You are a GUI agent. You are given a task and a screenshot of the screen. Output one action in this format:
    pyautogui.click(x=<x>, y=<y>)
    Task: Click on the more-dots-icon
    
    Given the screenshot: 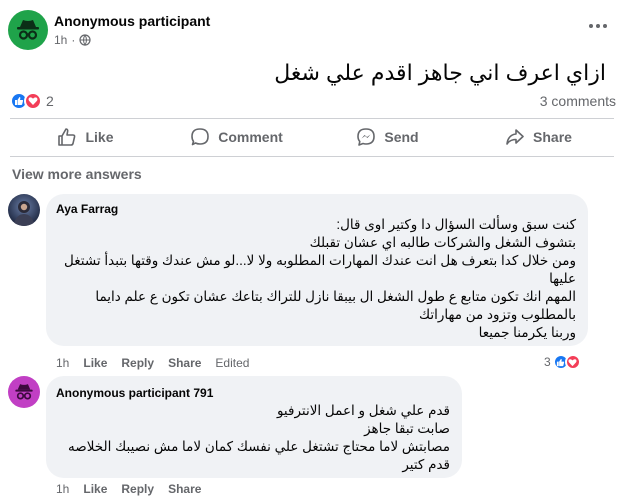 What is the action you would take?
    pyautogui.click(x=598, y=26)
    